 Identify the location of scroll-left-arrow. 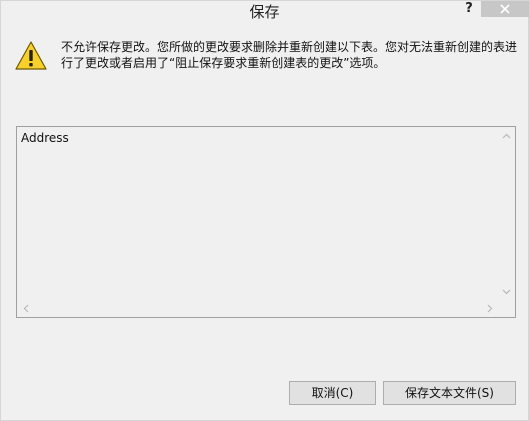
(25, 308).